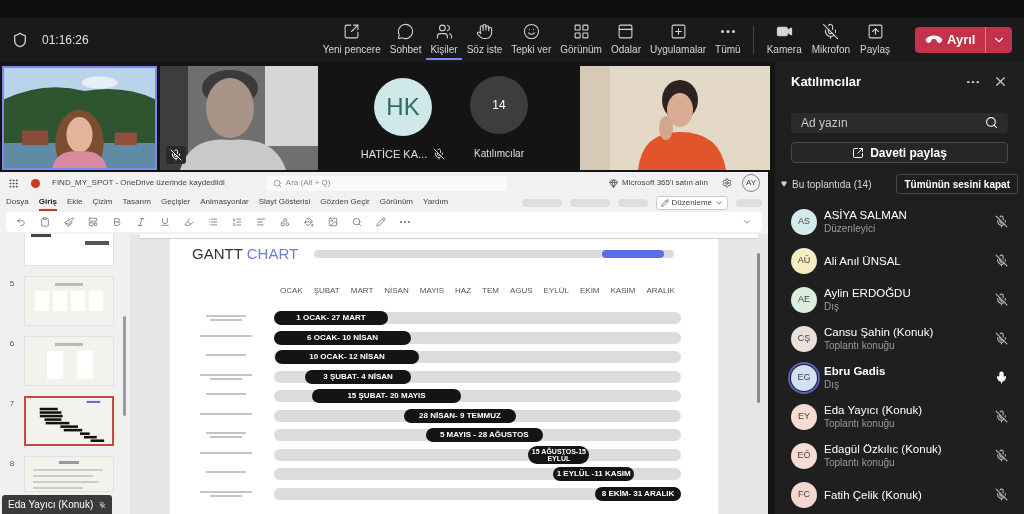  Describe the element at coordinates (396, 203) in the screenshot. I see `ribbon-tab: Görünüm` at that location.